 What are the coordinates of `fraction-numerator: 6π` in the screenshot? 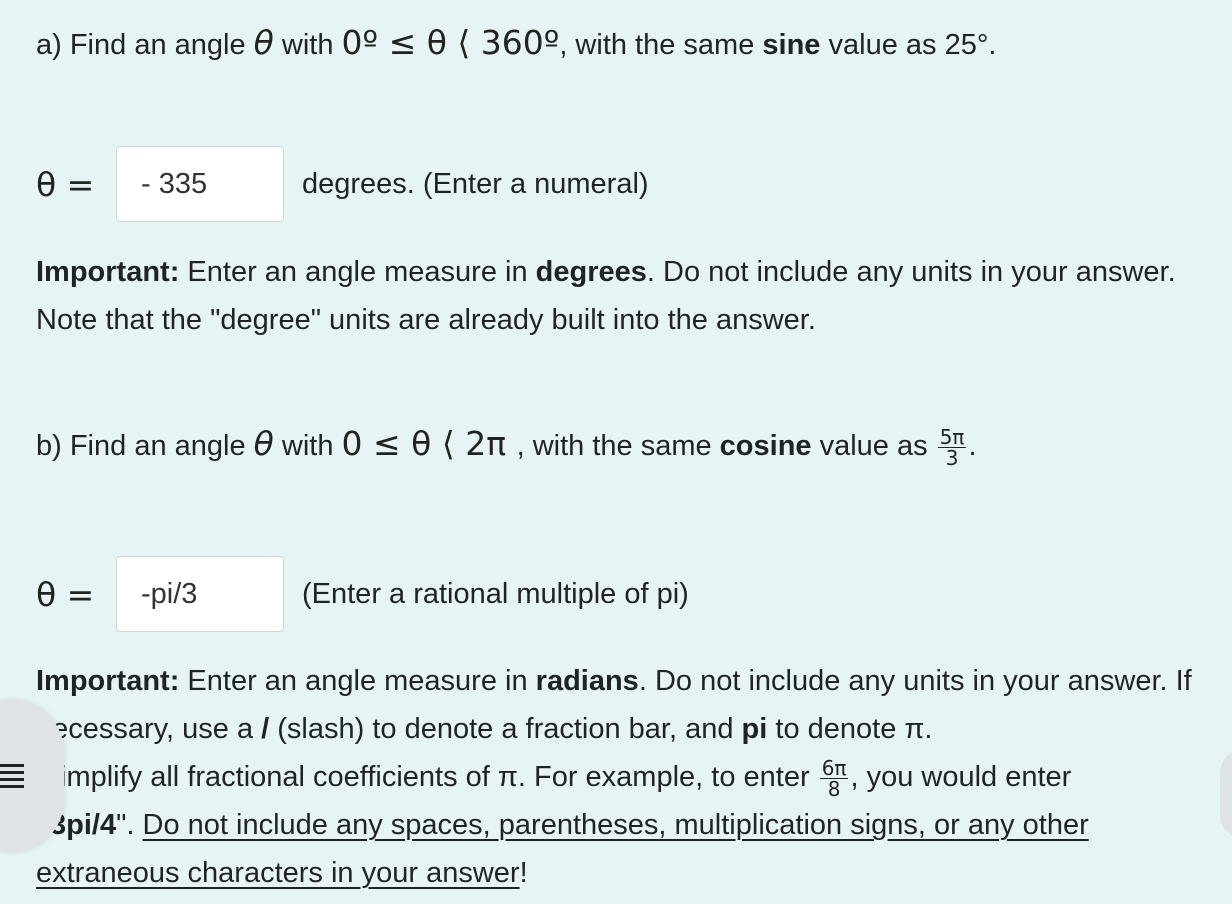 It's located at (834, 767).